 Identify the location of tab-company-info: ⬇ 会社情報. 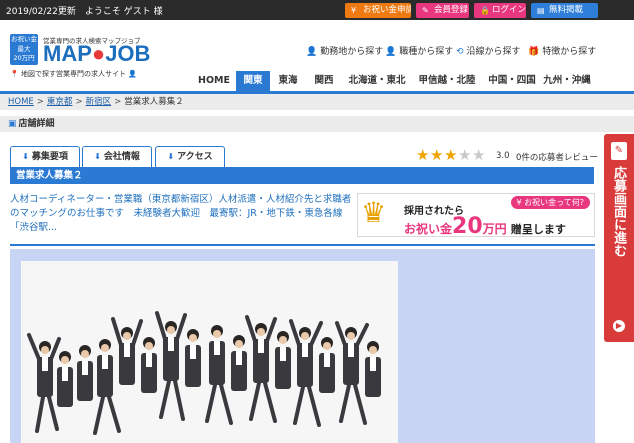
(117, 156).